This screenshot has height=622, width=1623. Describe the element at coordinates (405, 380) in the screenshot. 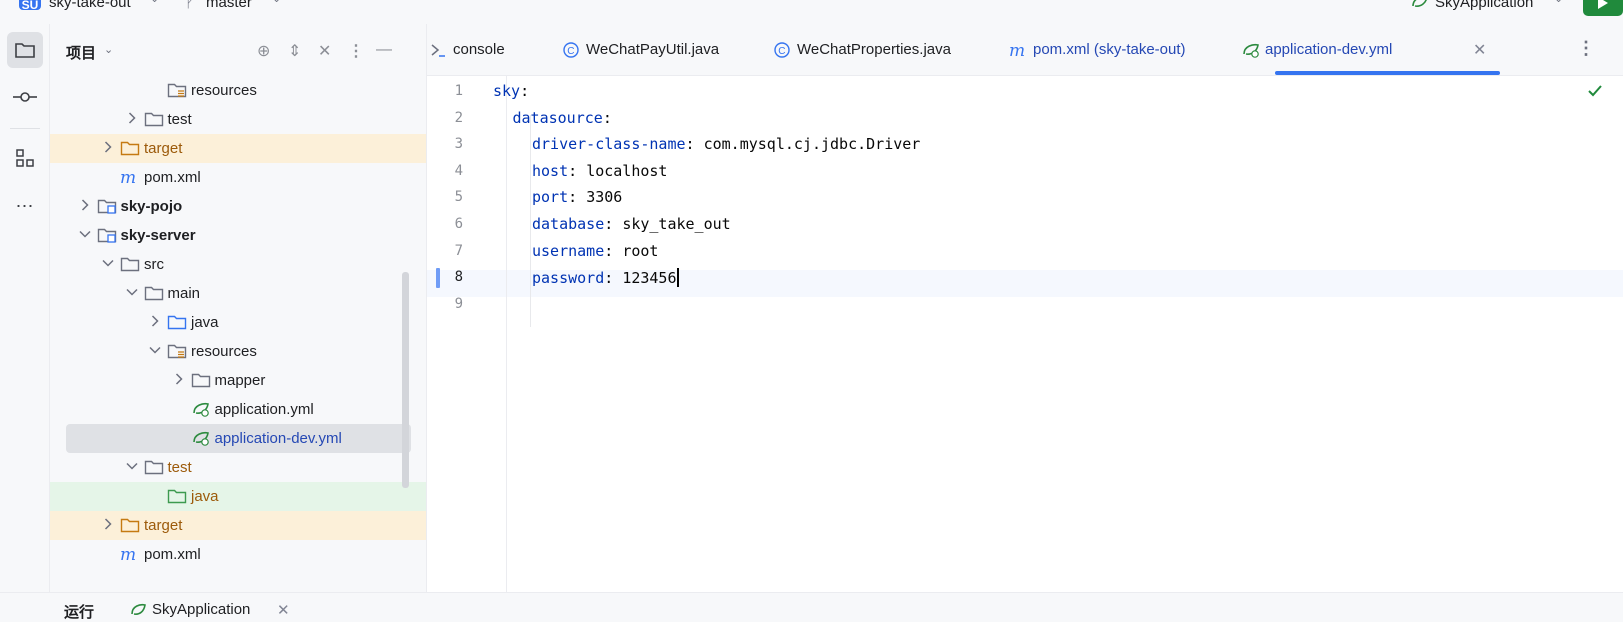

I see `tree-scrollbar` at that location.